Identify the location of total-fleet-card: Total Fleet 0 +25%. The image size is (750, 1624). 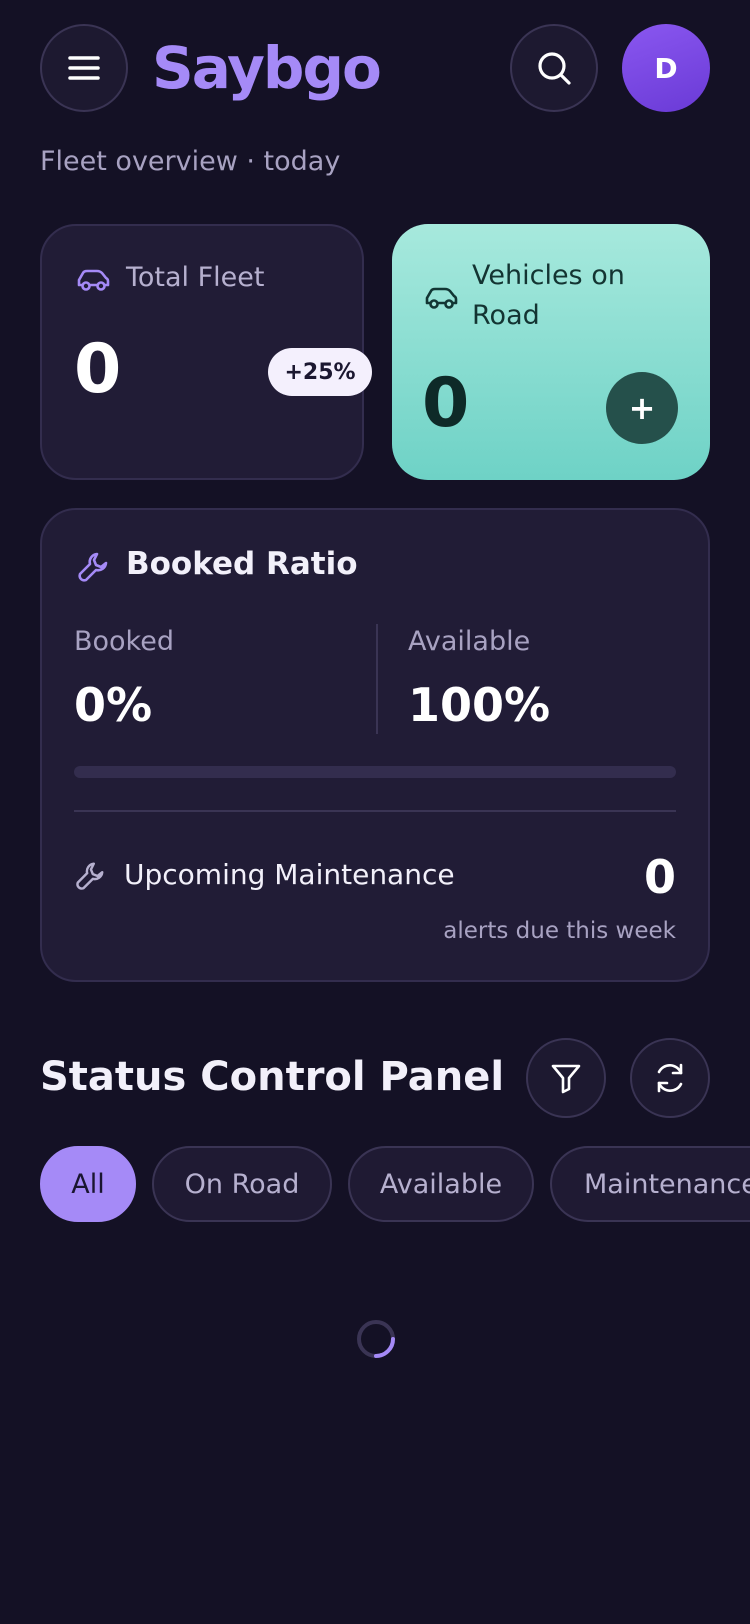
(206, 352).